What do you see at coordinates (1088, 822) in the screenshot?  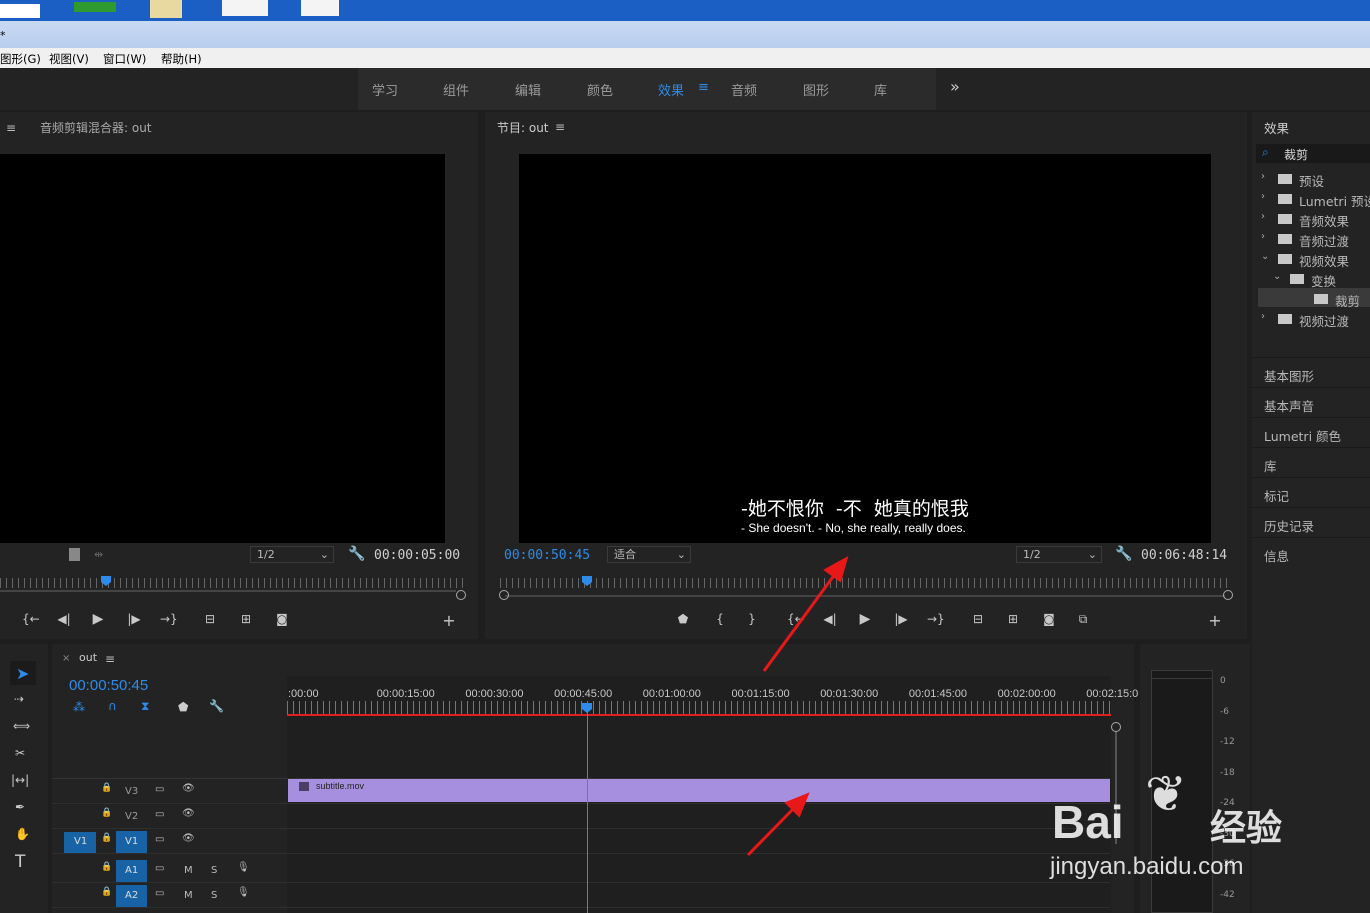 I see `watermark-brand: Bai` at bounding box center [1088, 822].